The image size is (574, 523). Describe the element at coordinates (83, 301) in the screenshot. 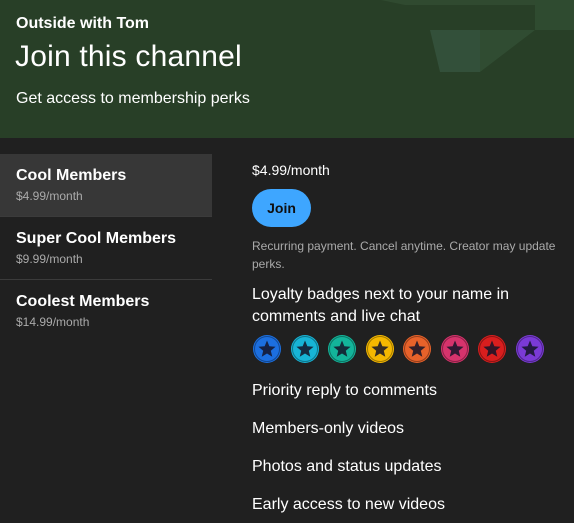

I see `tier-name: Coolest Members` at that location.